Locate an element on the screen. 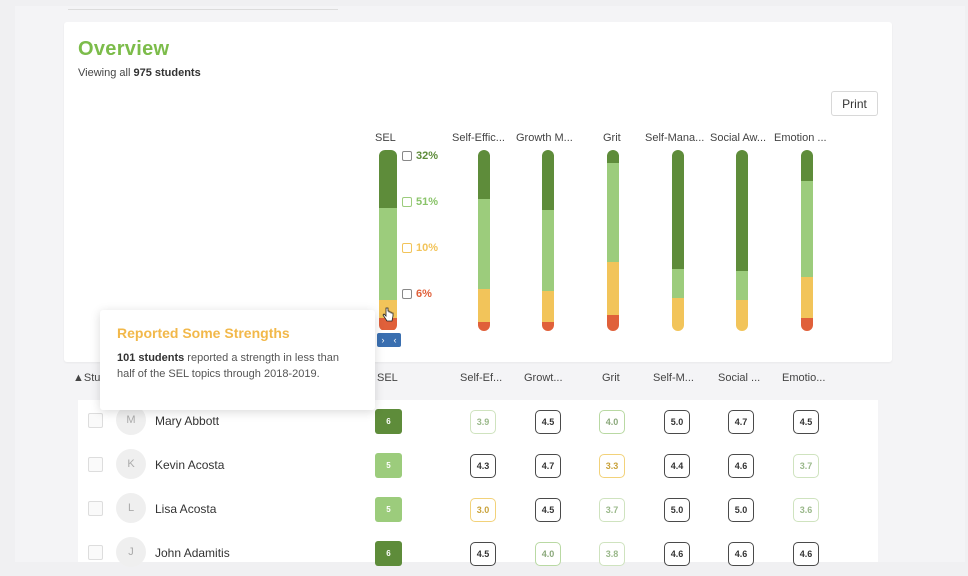 The image size is (968, 576). avatar: J is located at coordinates (131, 552).